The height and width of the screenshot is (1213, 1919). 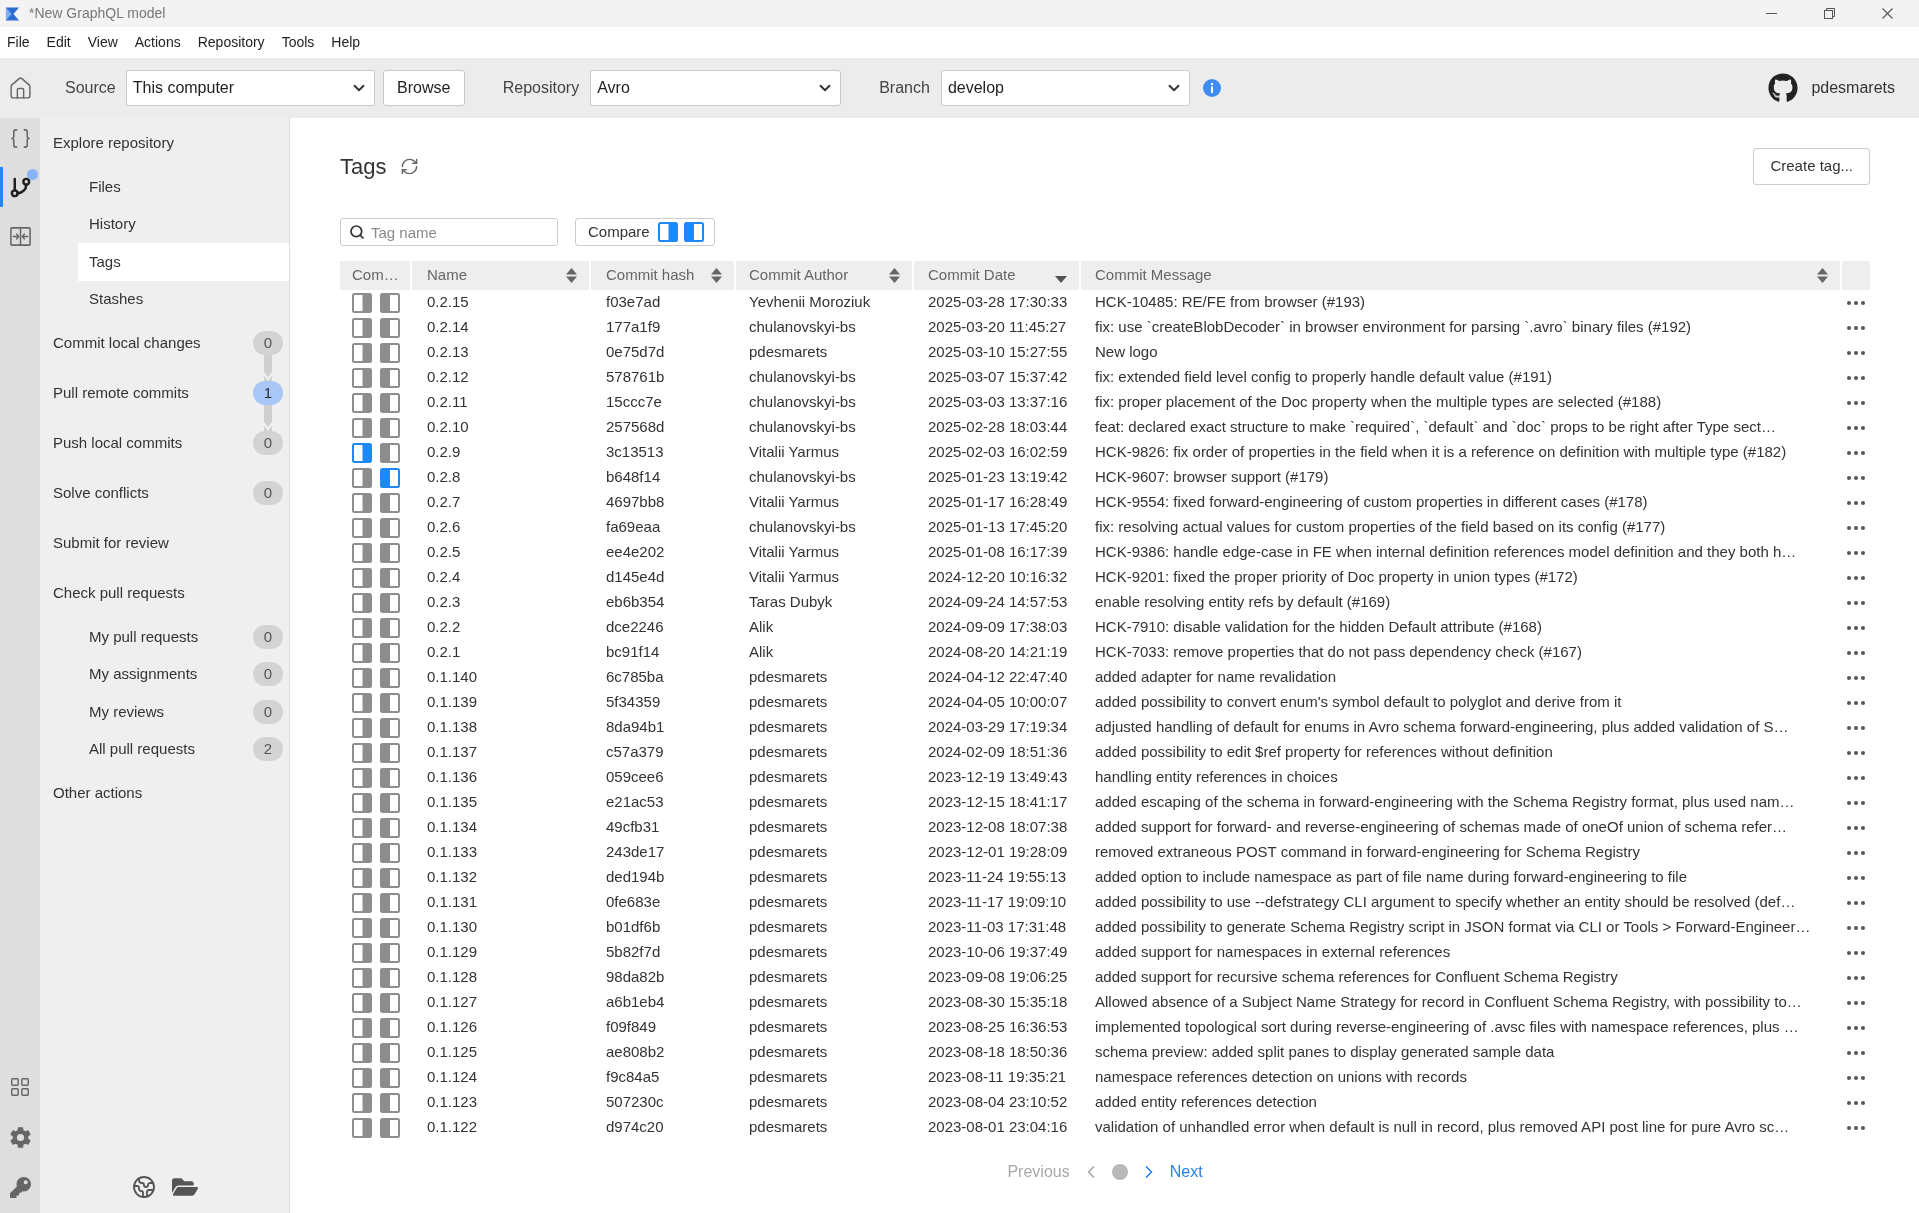 I want to click on nav-item: Push local commits, so click(x=146, y=443).